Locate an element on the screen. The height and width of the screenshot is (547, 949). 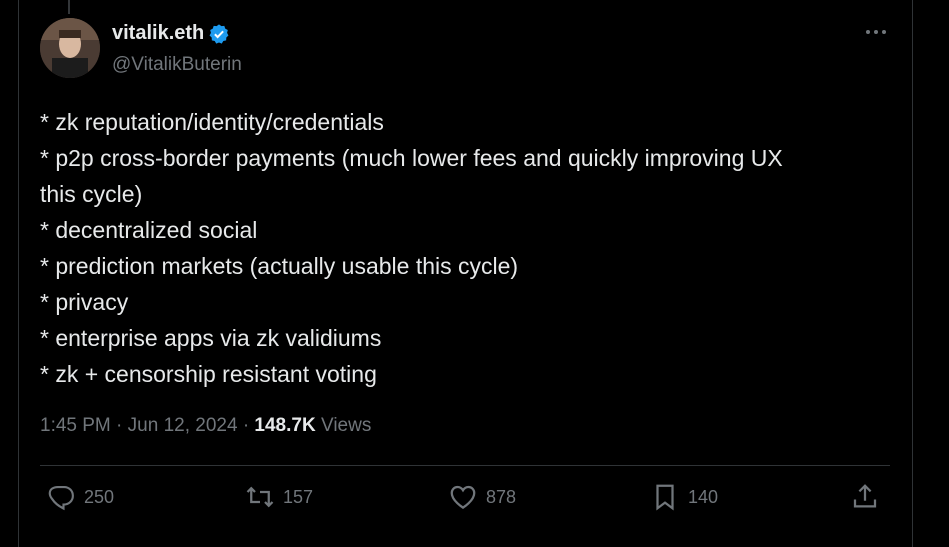
tweet-line: * privacy is located at coordinates (84, 302).